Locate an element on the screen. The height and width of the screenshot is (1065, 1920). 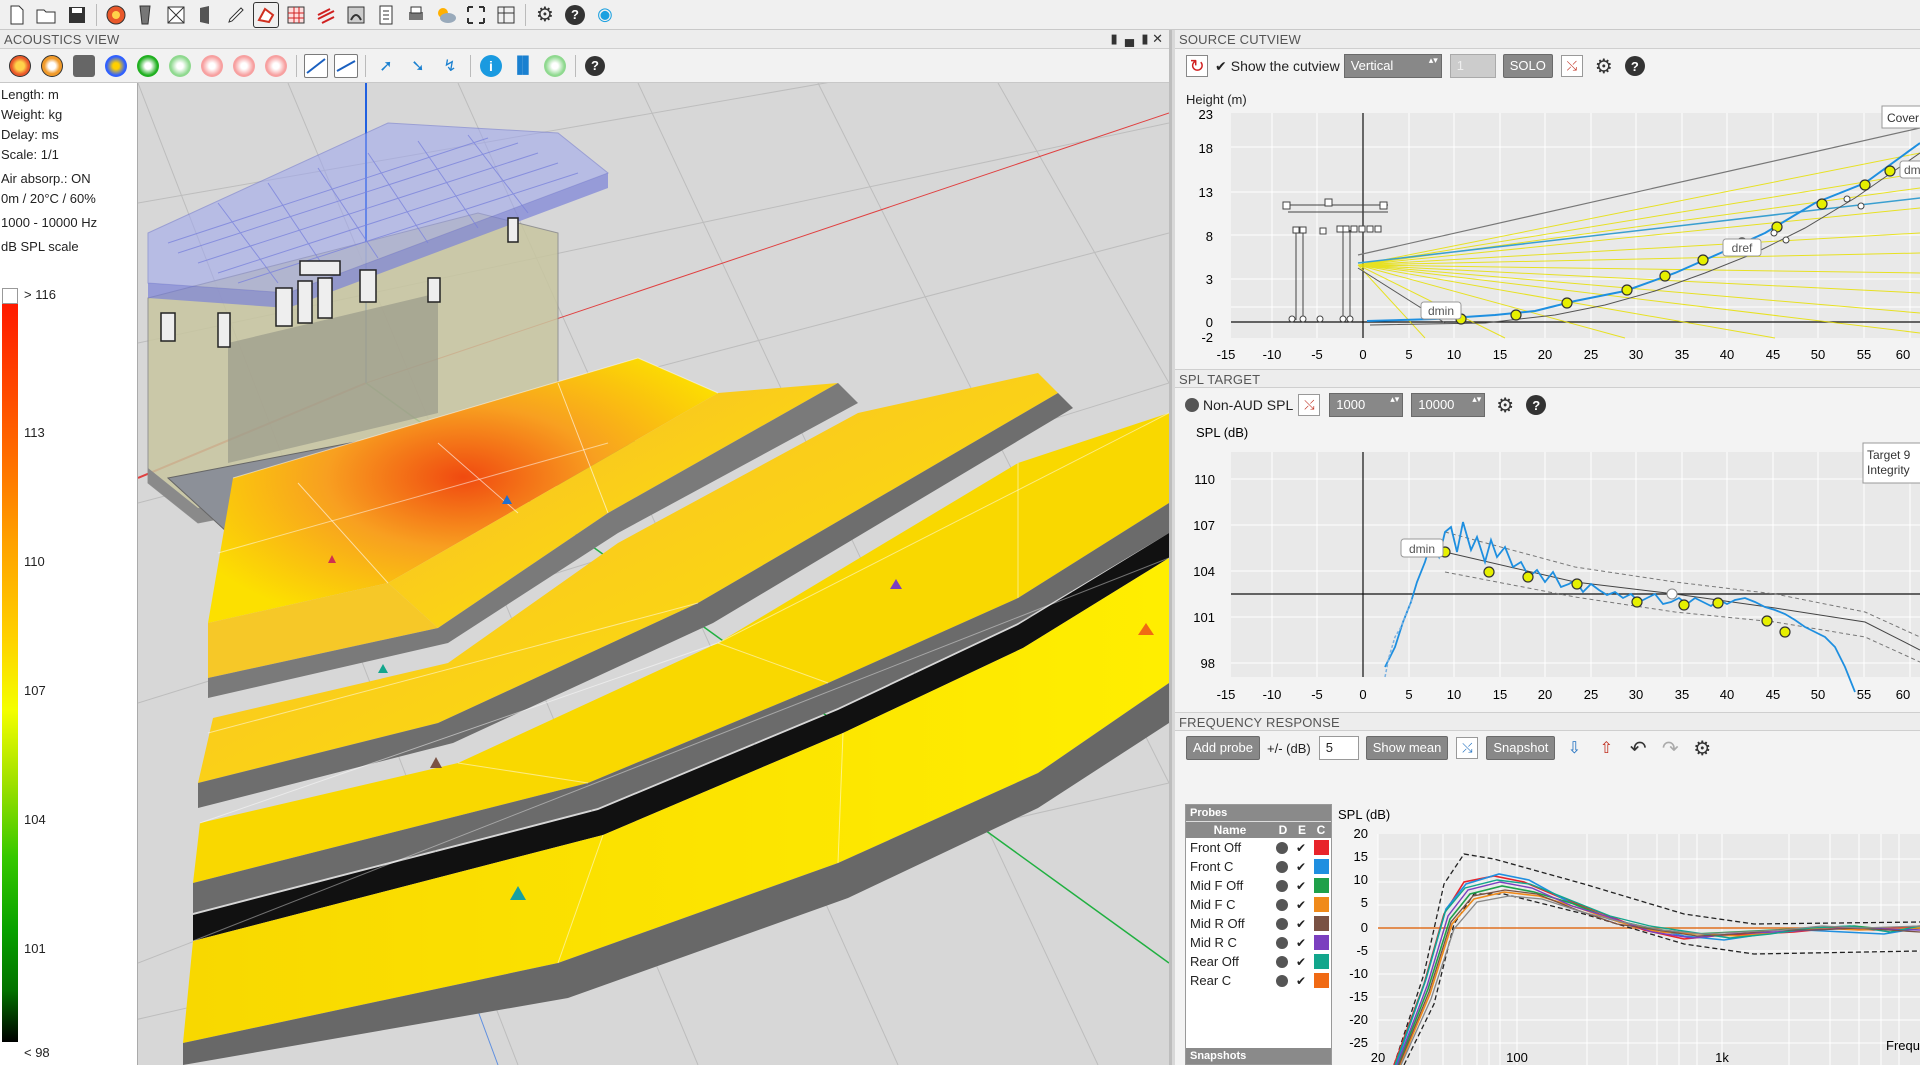
pink-map-3-icon is located at coordinates (276, 65).